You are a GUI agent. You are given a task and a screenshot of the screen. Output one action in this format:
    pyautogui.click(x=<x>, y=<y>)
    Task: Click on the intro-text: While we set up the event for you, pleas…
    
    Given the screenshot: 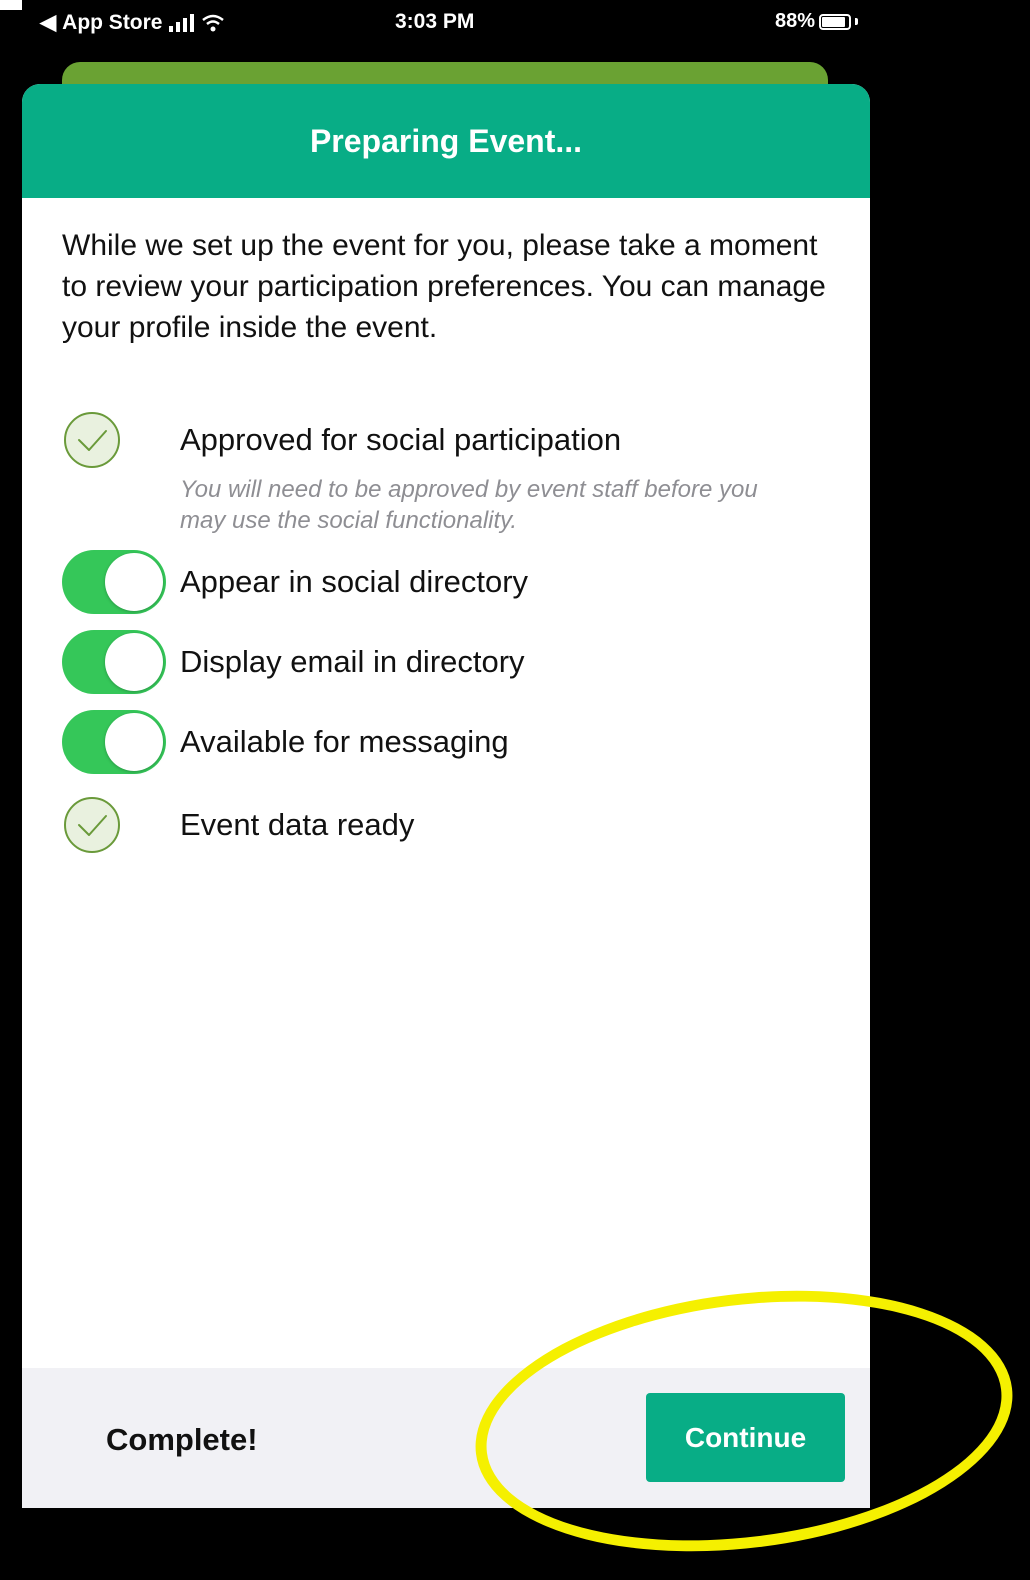 What is the action you would take?
    pyautogui.click(x=444, y=286)
    